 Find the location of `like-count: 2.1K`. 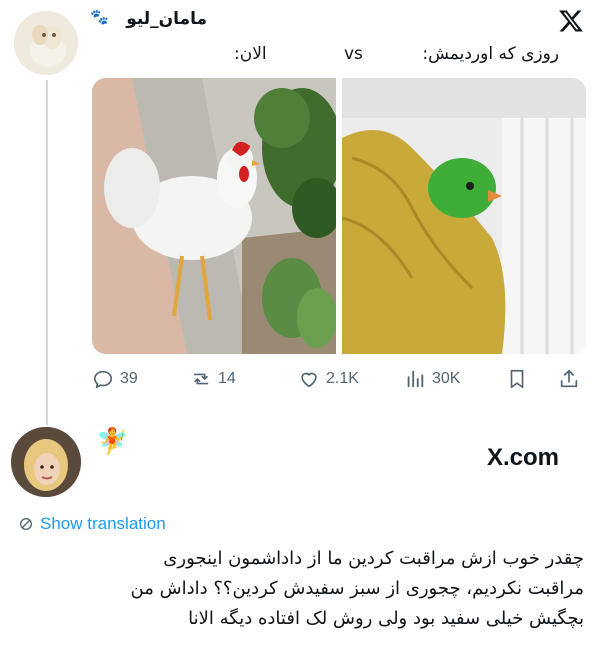

like-count: 2.1K is located at coordinates (342, 378).